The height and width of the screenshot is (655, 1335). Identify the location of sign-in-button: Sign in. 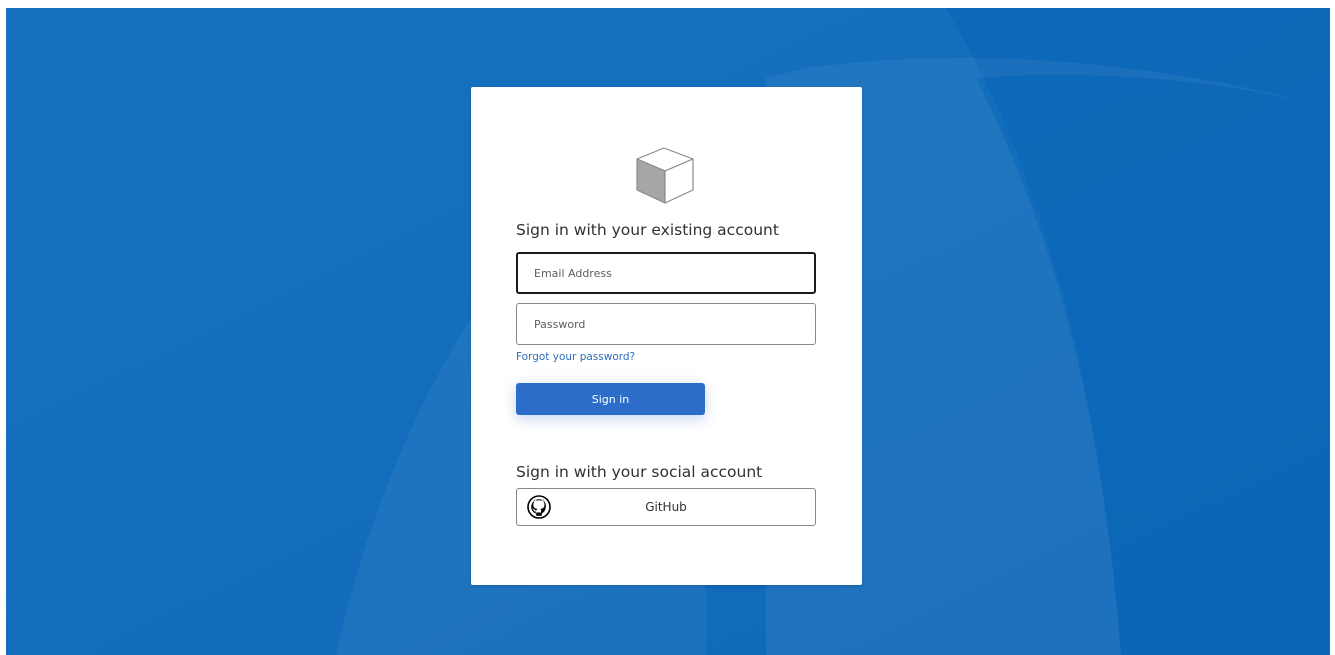
(610, 399).